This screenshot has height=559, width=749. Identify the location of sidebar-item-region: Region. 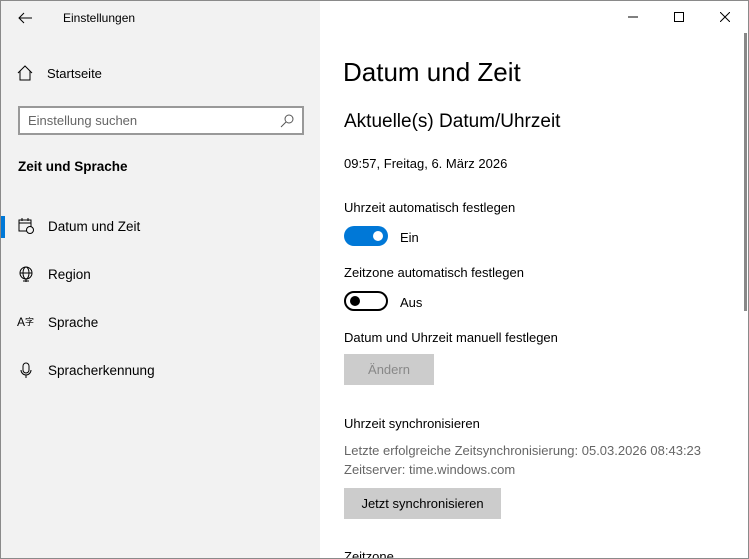
(160, 274).